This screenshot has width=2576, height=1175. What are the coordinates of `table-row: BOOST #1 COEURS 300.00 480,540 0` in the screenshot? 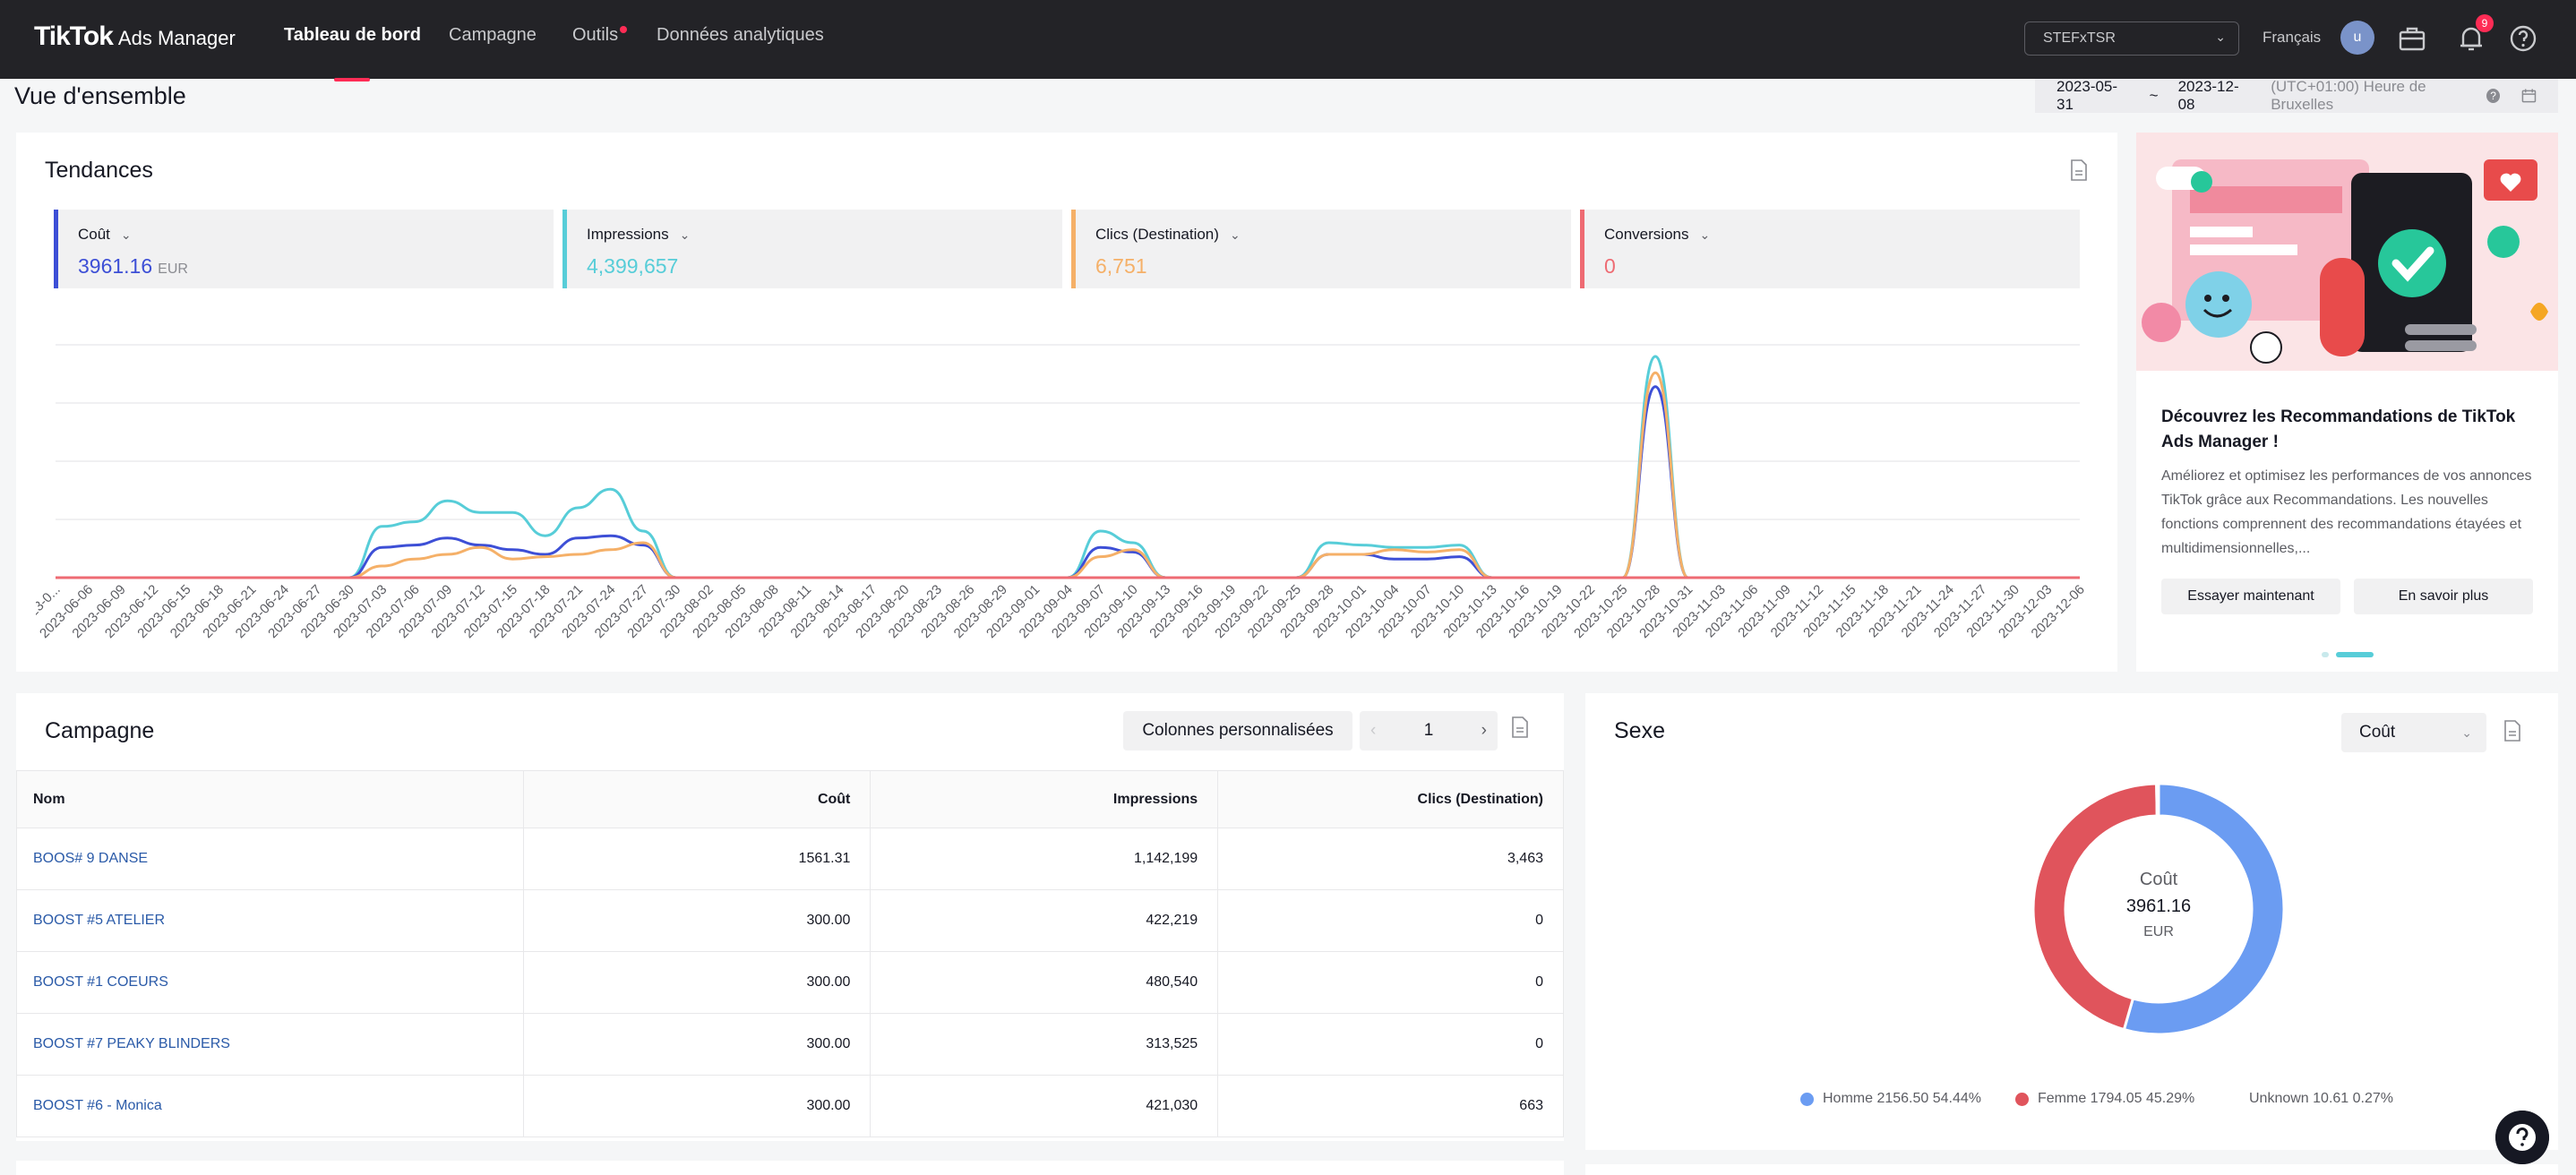 It's located at (790, 983).